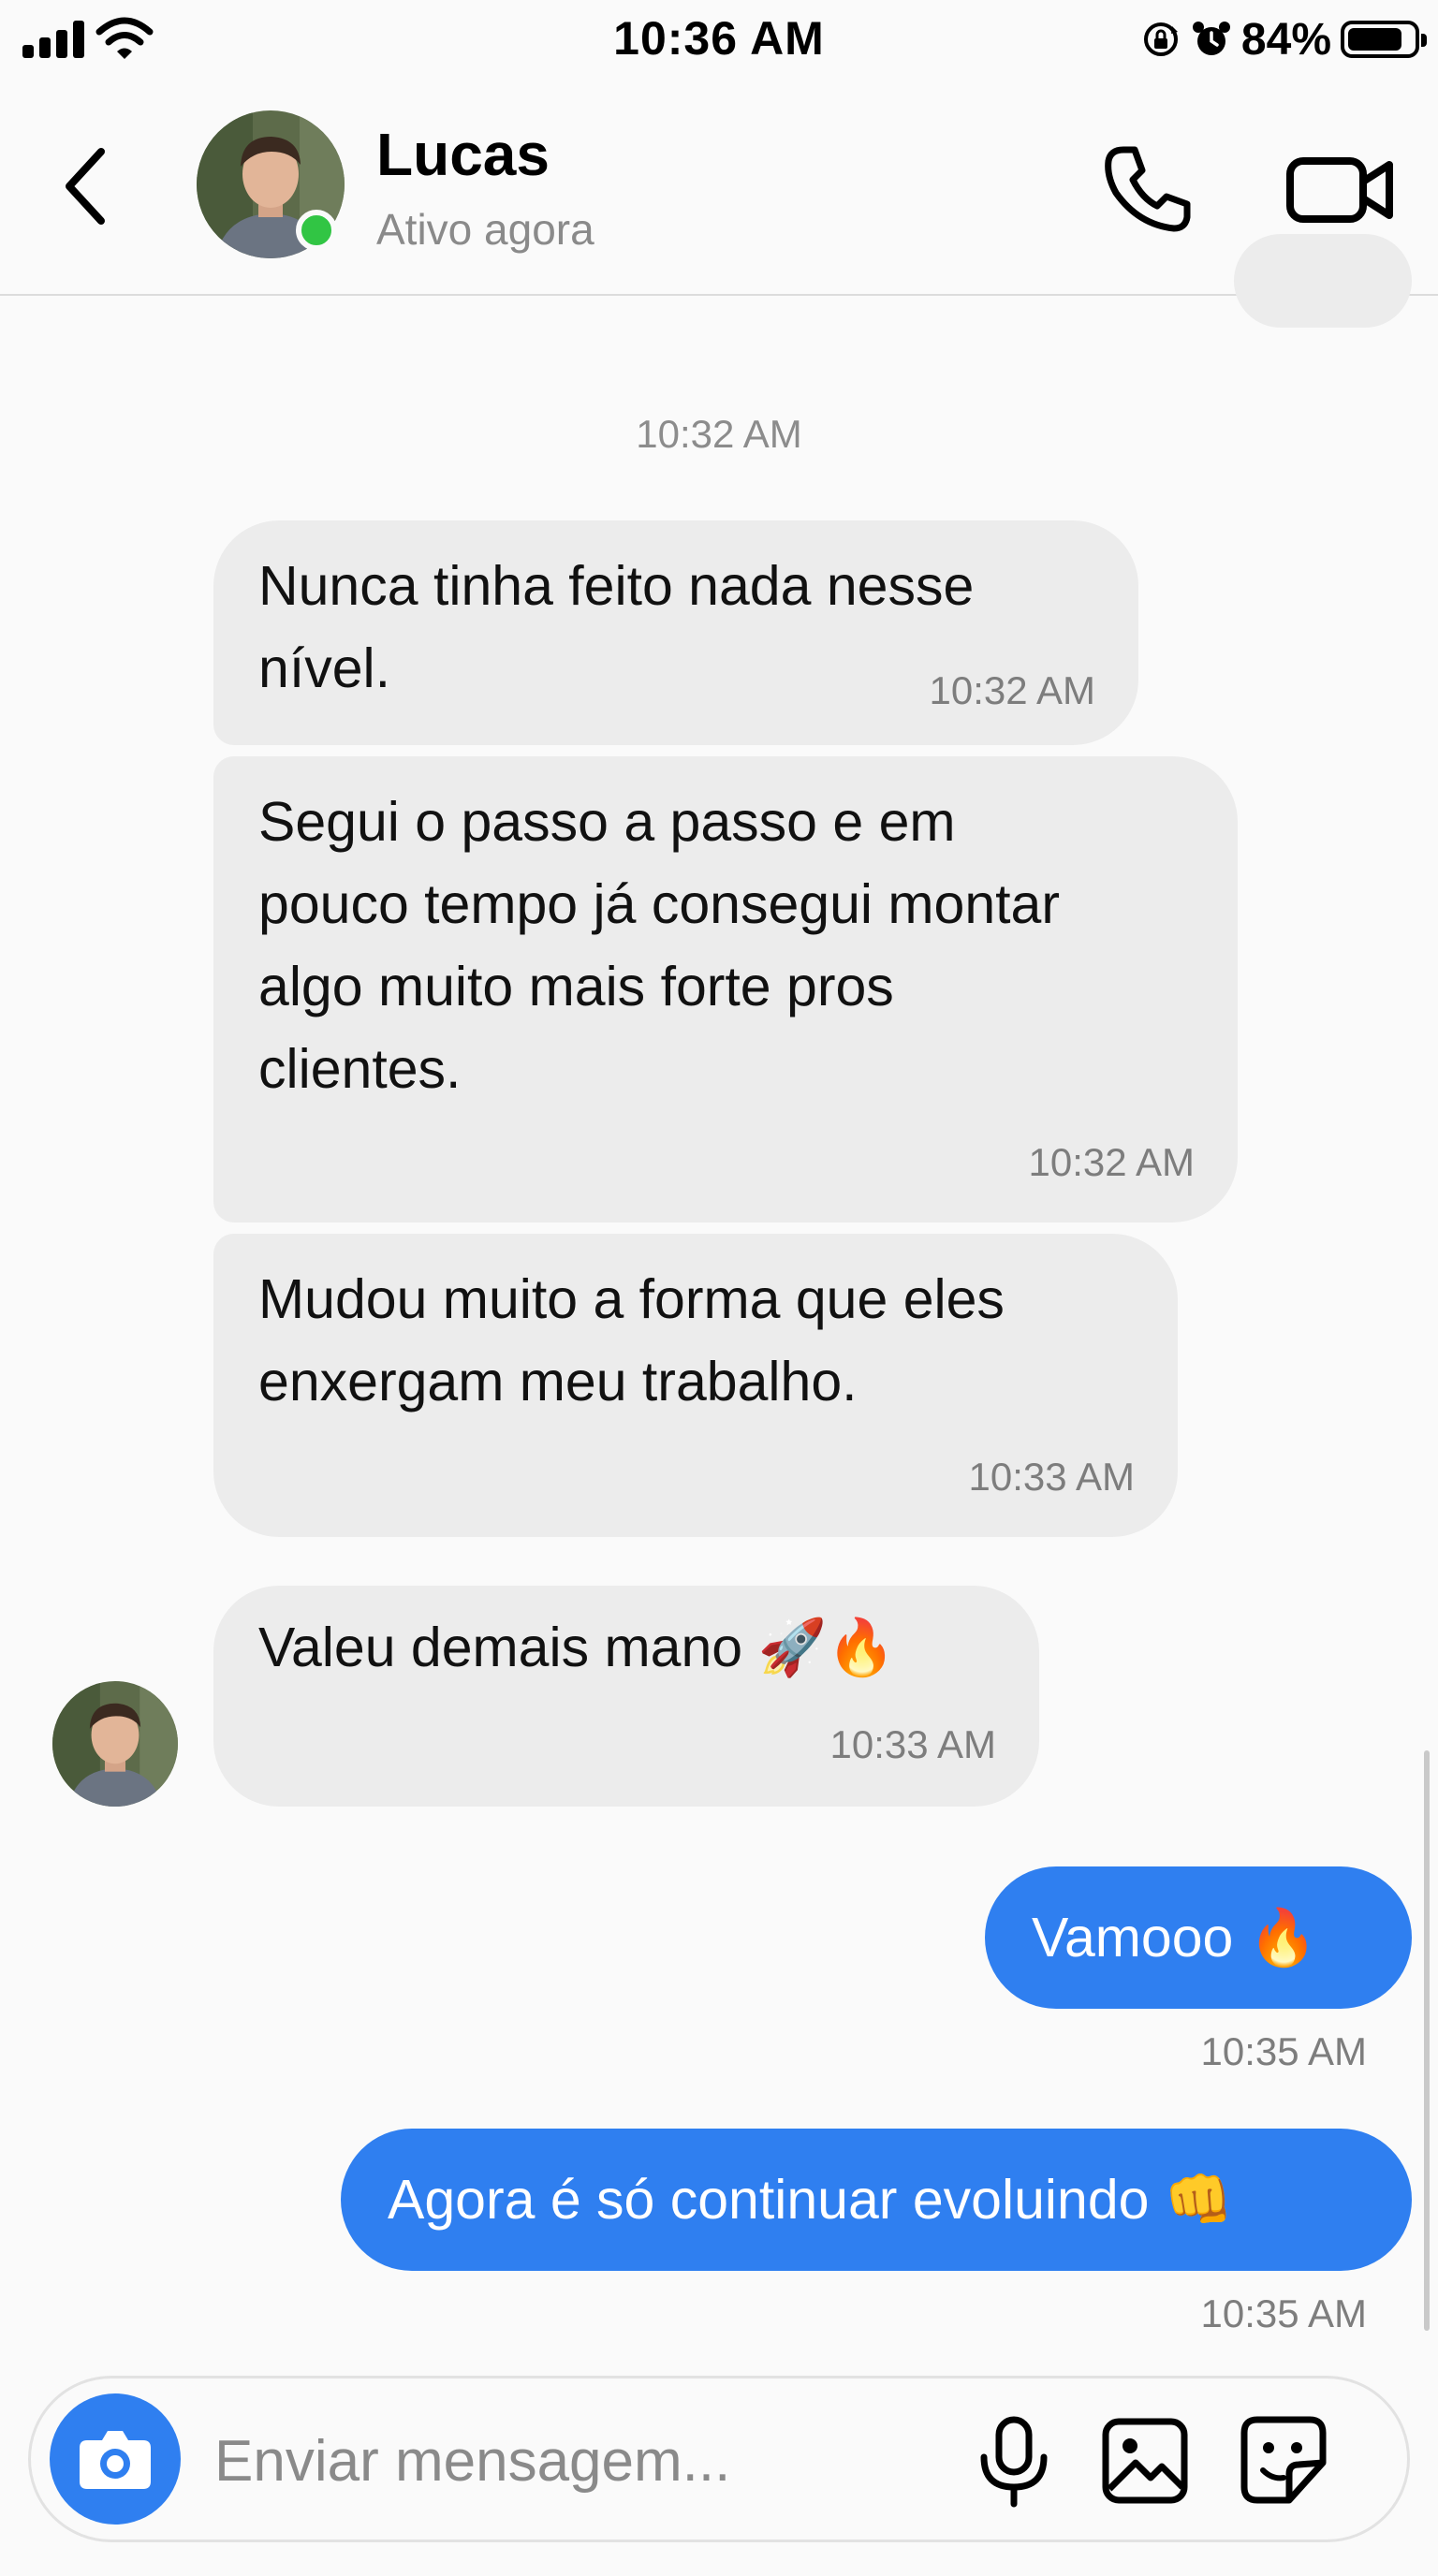 This screenshot has height=2576, width=1438. I want to click on chat-header: Lucas Ativo agora, so click(719, 189).